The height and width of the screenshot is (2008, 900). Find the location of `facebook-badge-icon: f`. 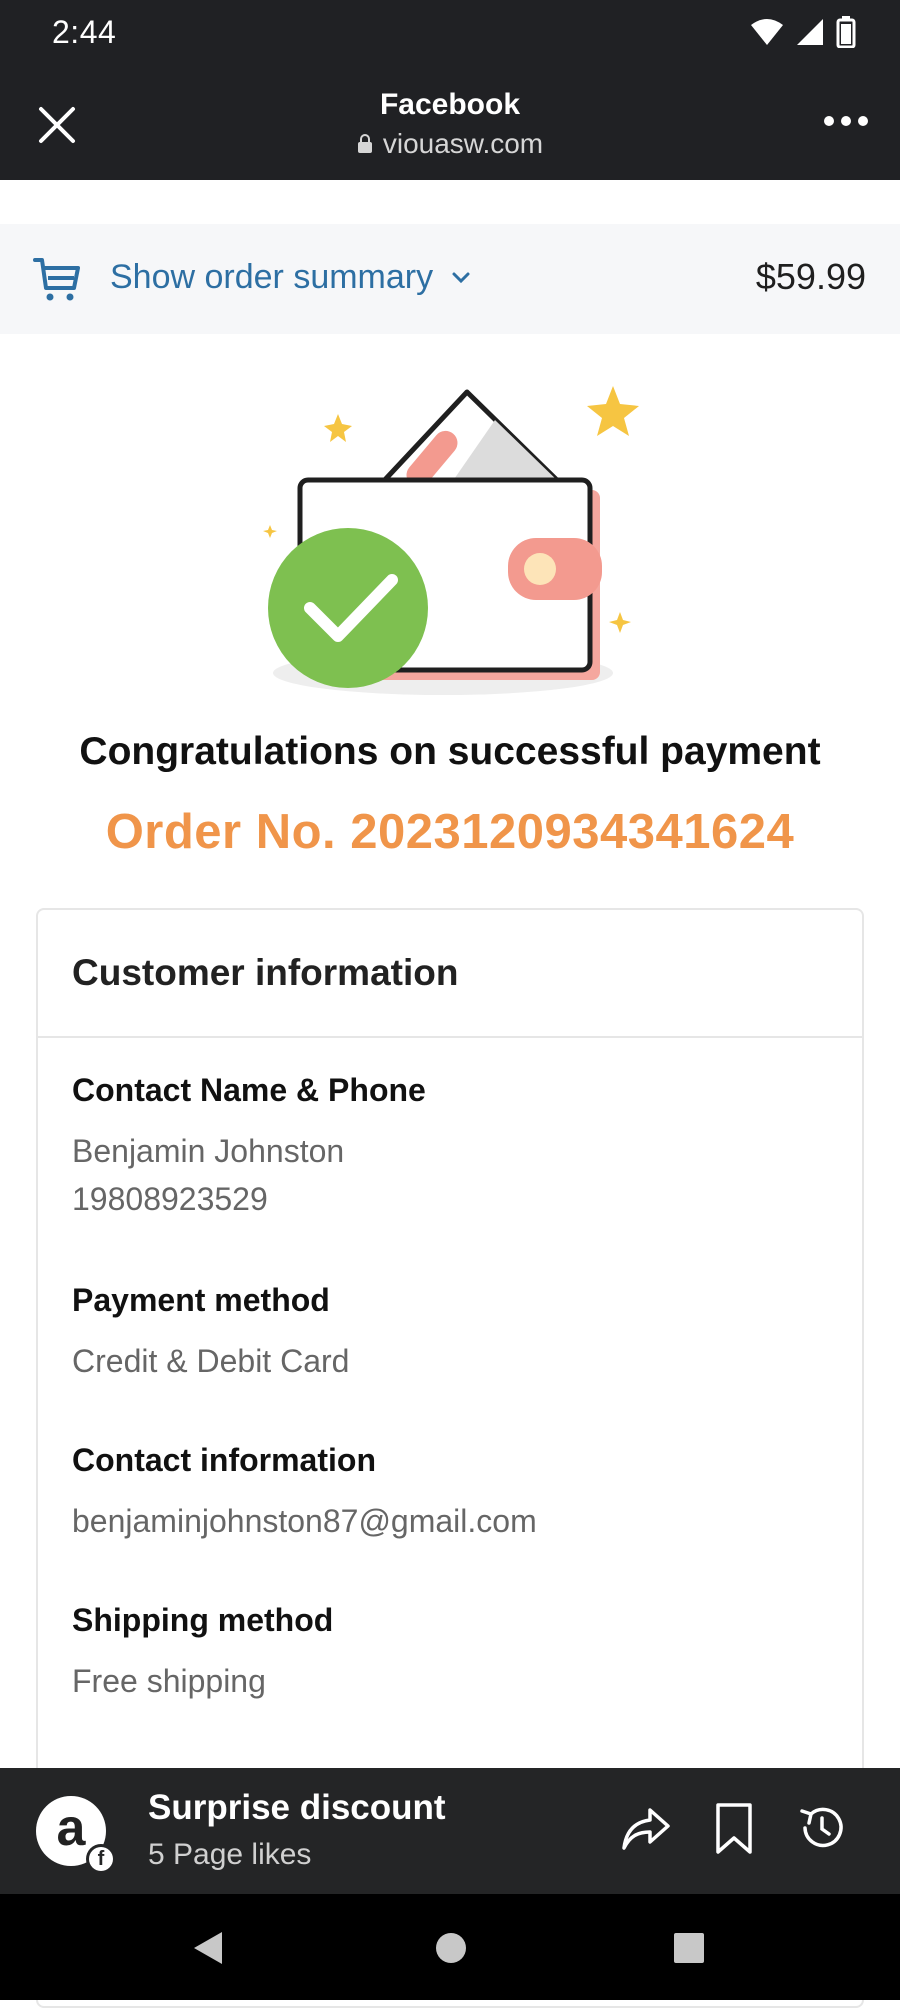

facebook-badge-icon: f is located at coordinates (101, 1859).